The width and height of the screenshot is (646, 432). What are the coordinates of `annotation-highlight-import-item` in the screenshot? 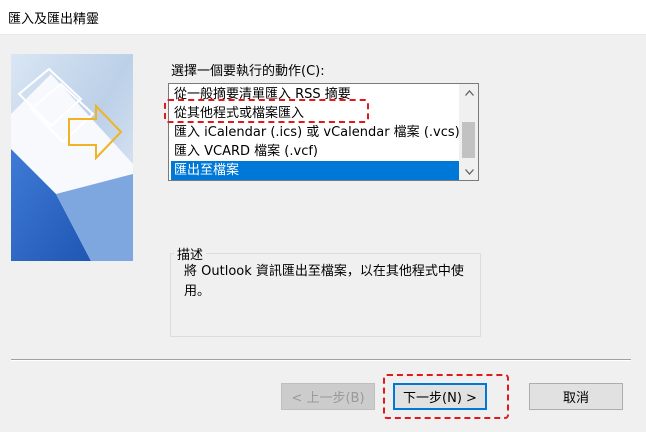 It's located at (266, 111).